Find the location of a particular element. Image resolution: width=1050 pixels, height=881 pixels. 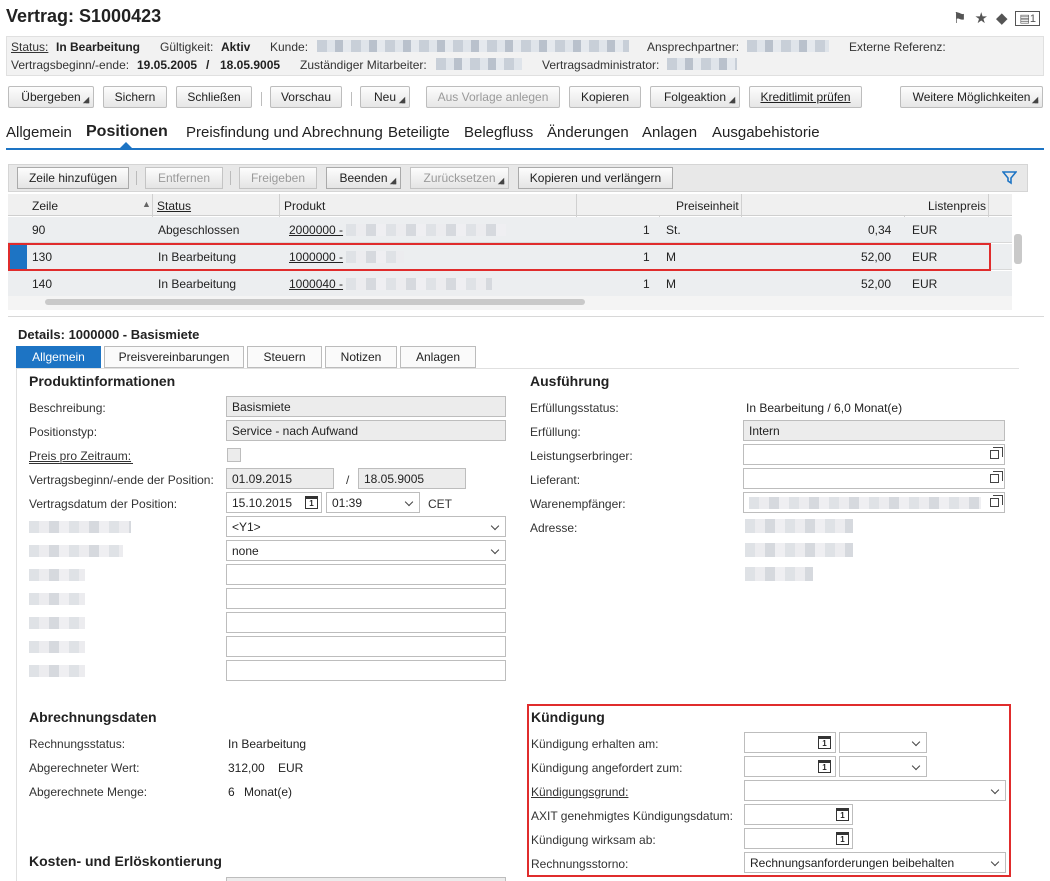

position-date-sep: / is located at coordinates (348, 480).